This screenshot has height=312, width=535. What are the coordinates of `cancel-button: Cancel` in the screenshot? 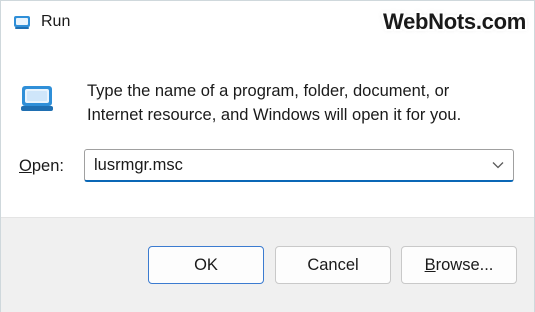 It's located at (333, 265).